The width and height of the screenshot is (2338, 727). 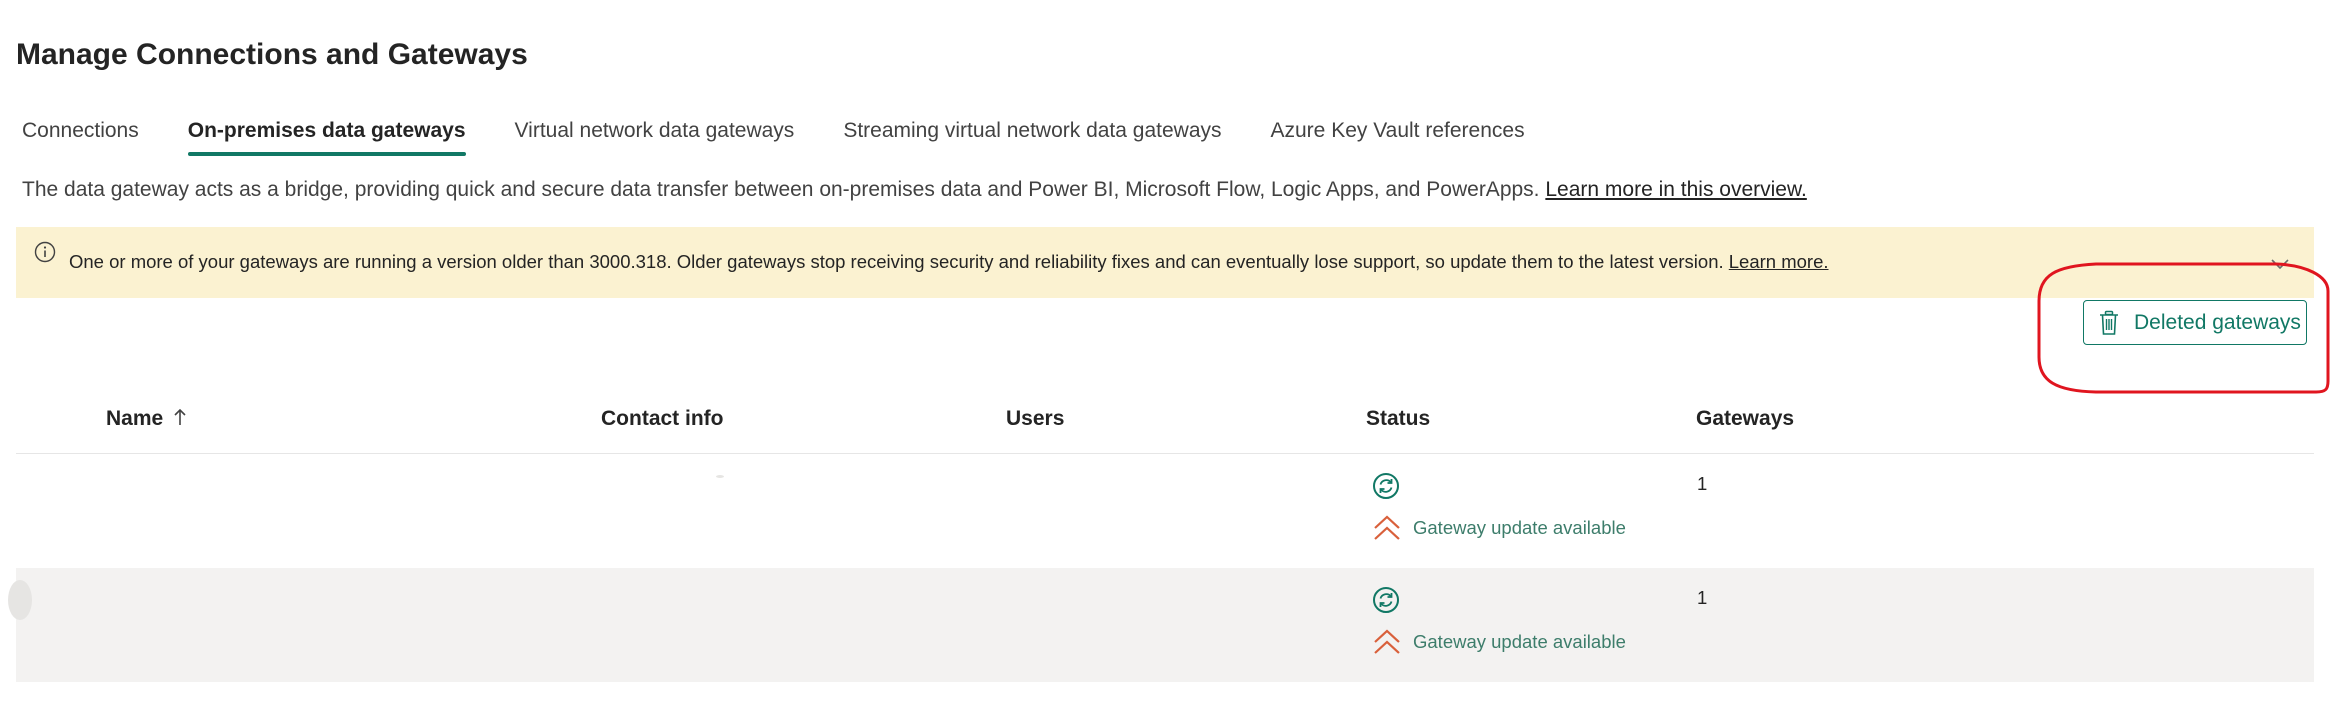 What do you see at coordinates (135, 418) in the screenshot?
I see `column-header-name-label: Name` at bounding box center [135, 418].